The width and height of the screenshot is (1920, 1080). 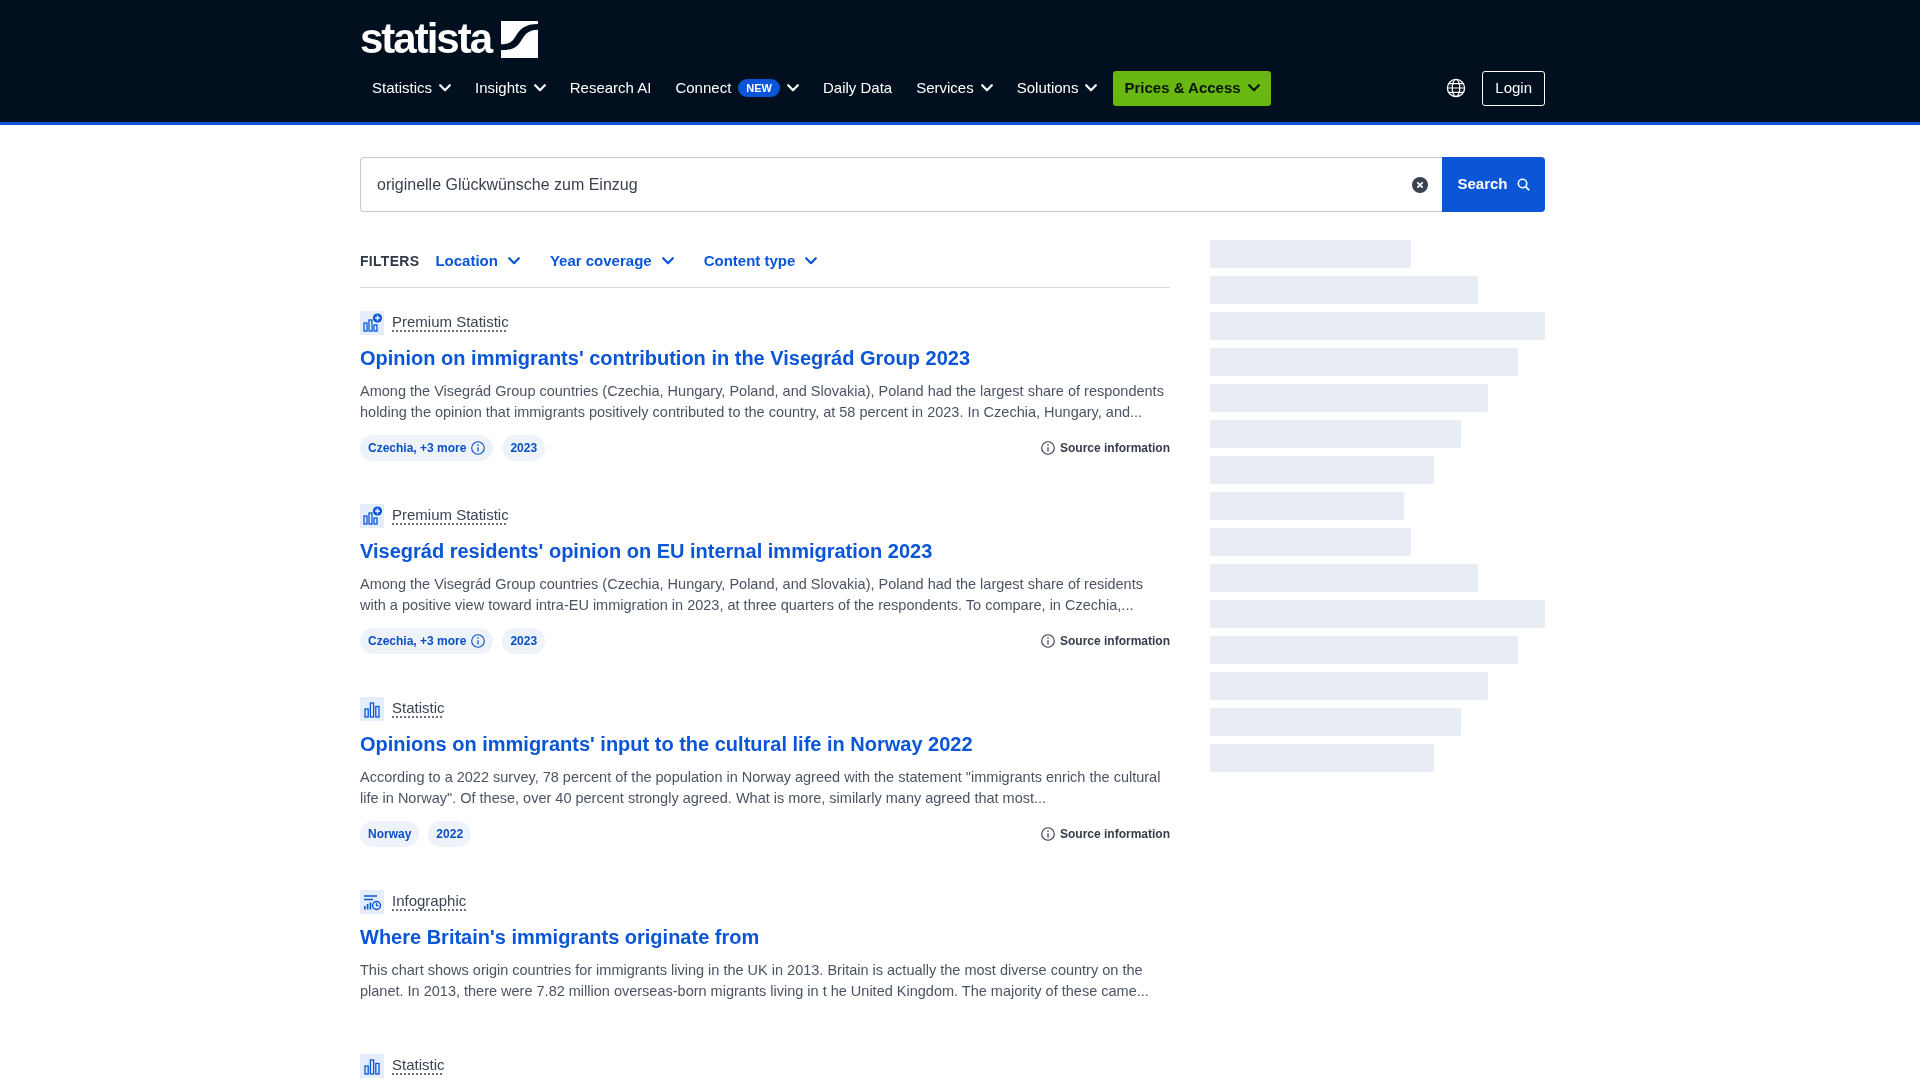 What do you see at coordinates (520, 39) in the screenshot?
I see `logo-icon` at bounding box center [520, 39].